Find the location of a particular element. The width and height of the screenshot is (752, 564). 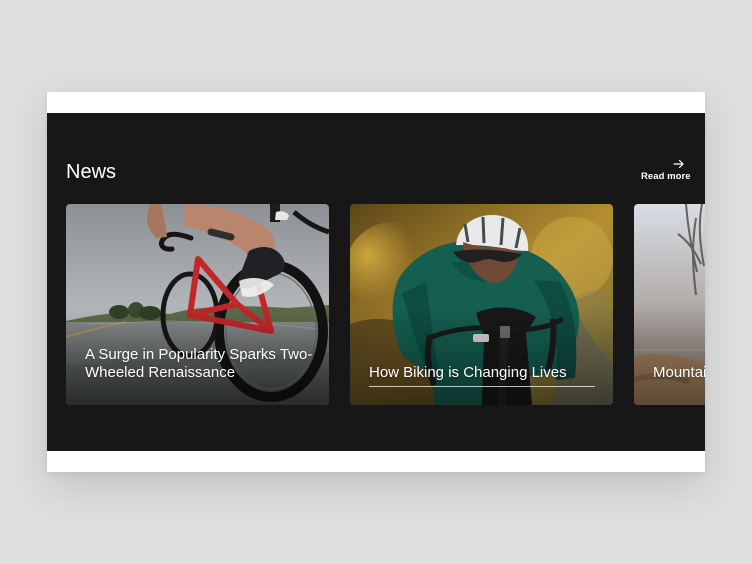

card-title: Mountain Biking Popularity is located at coordinates (679, 372).